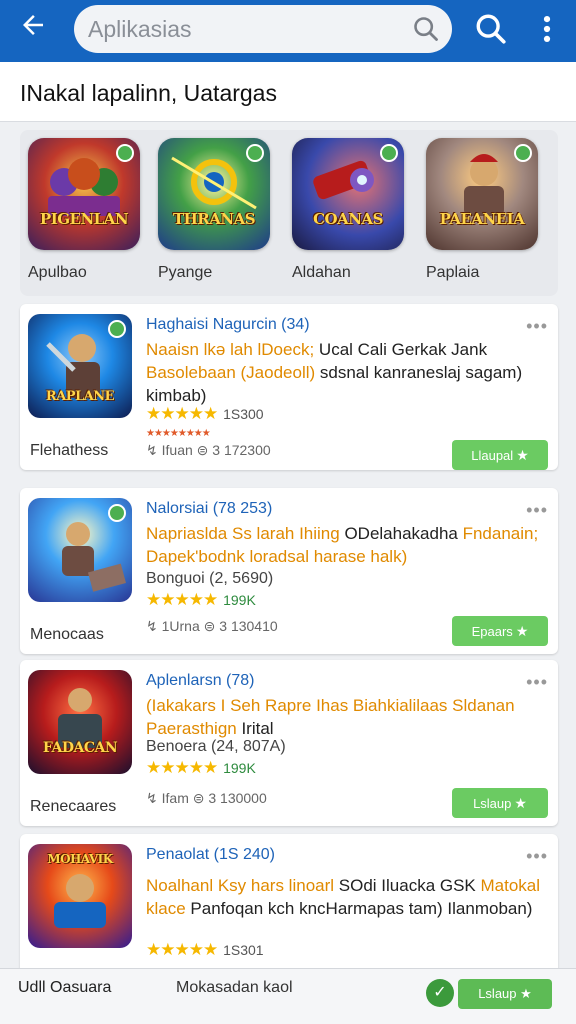 The height and width of the screenshot is (1024, 576). I want to click on rating-row: ★★★★★ 1S300, so click(205, 414).